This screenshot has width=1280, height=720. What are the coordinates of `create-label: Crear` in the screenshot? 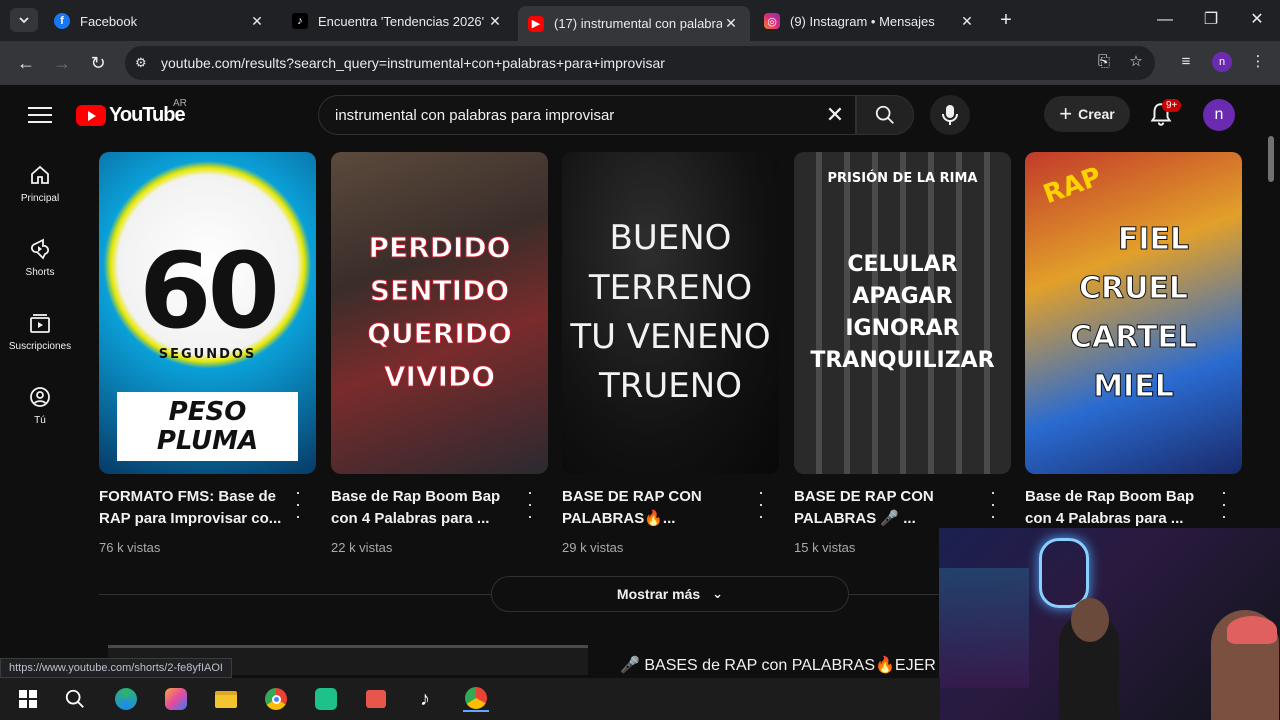 It's located at (1096, 114).